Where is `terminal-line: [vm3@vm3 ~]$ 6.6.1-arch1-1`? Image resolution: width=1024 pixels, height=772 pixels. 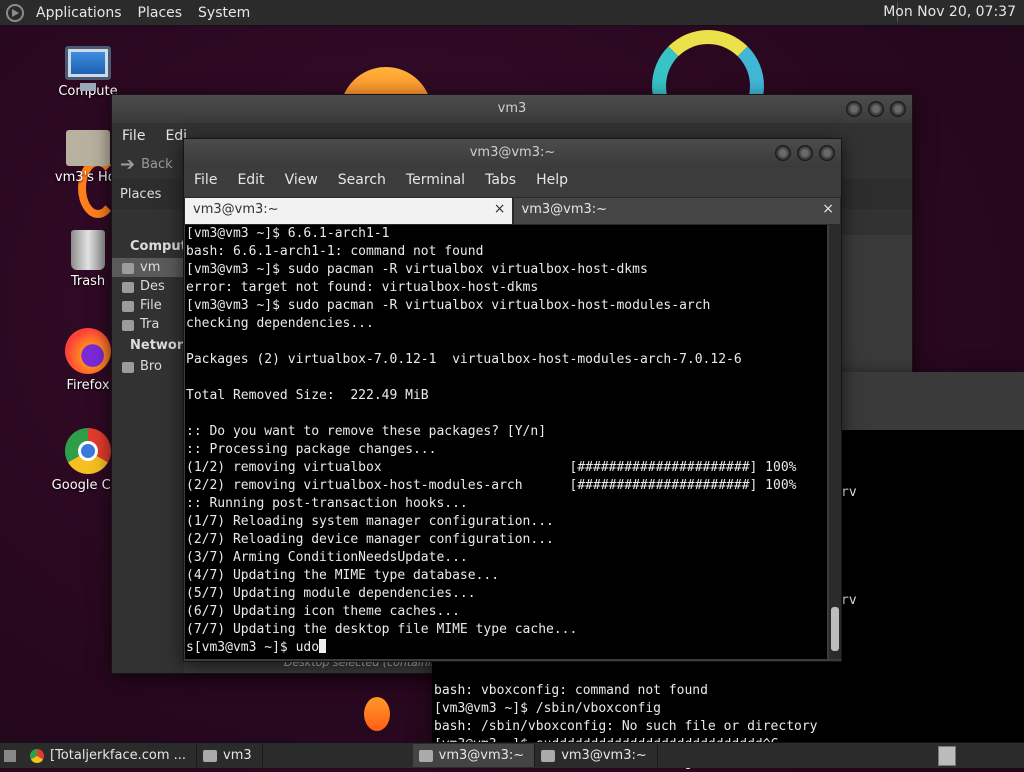
terminal-line: [vm3@vm3 ~]$ 6.6.1-arch1-1 is located at coordinates (288, 233).